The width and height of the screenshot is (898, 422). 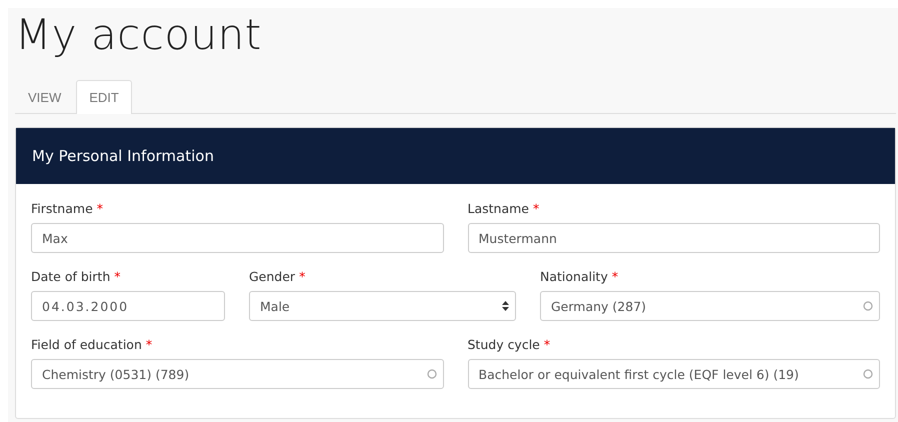 What do you see at coordinates (510, 345) in the screenshot?
I see `field-label: Study cycle *` at bounding box center [510, 345].